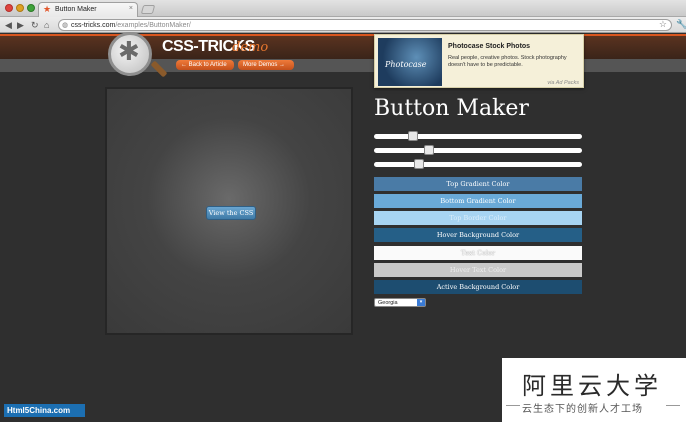  I want to click on text-color-button: Text Color, so click(478, 253).